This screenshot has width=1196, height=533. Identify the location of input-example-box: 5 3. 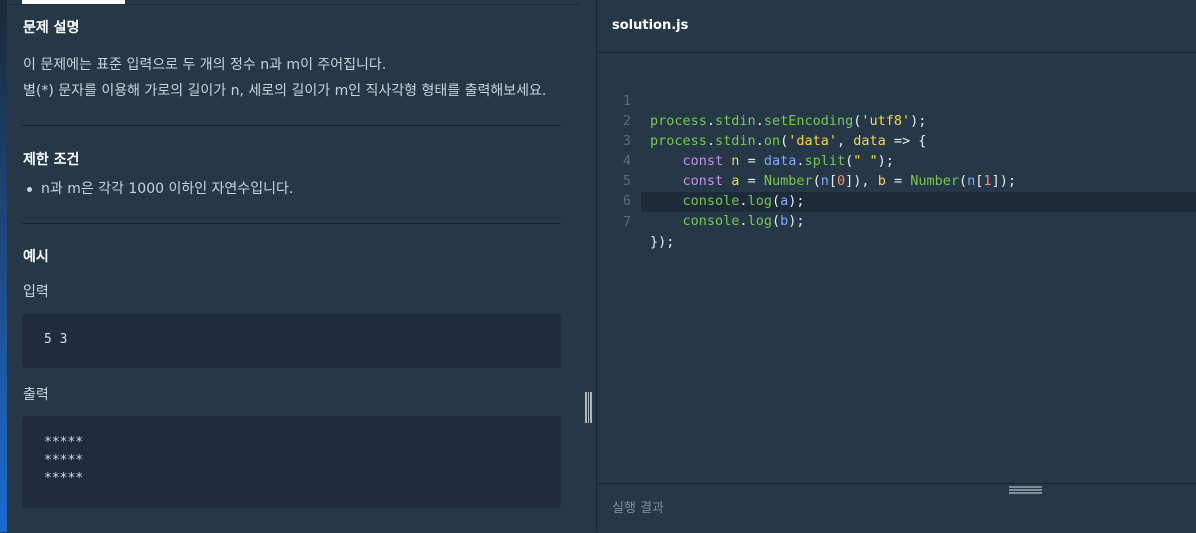
(291, 341).